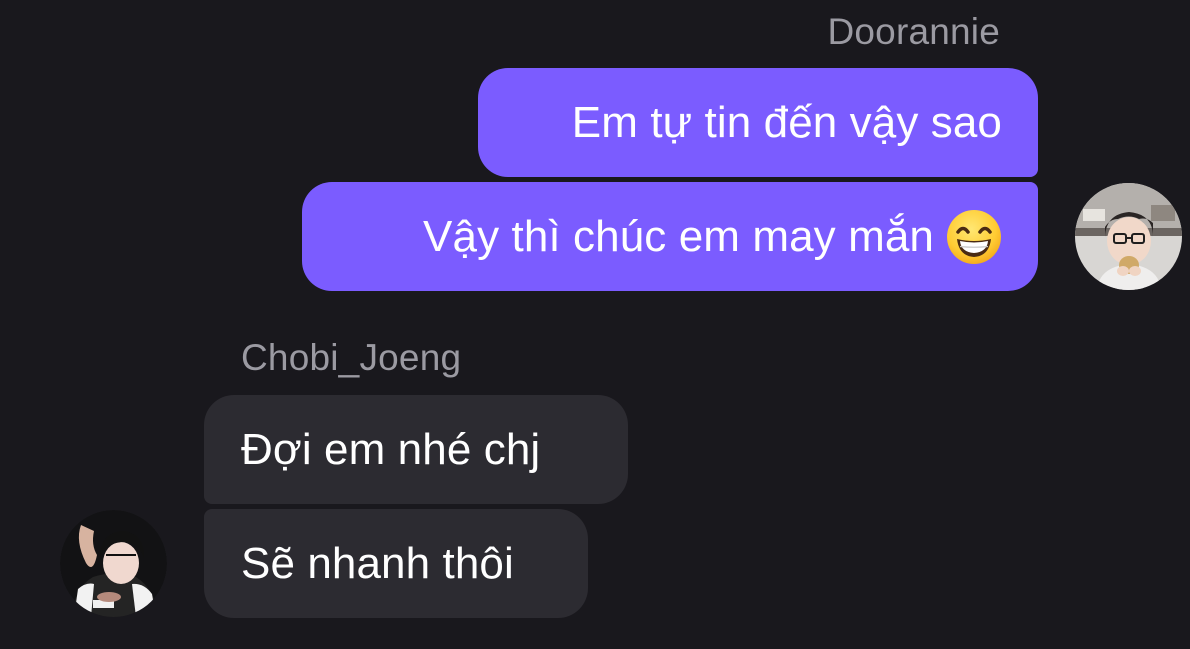  I want to click on message-bubble-outgoing: Em tự tin đến vậy sao, so click(758, 122).